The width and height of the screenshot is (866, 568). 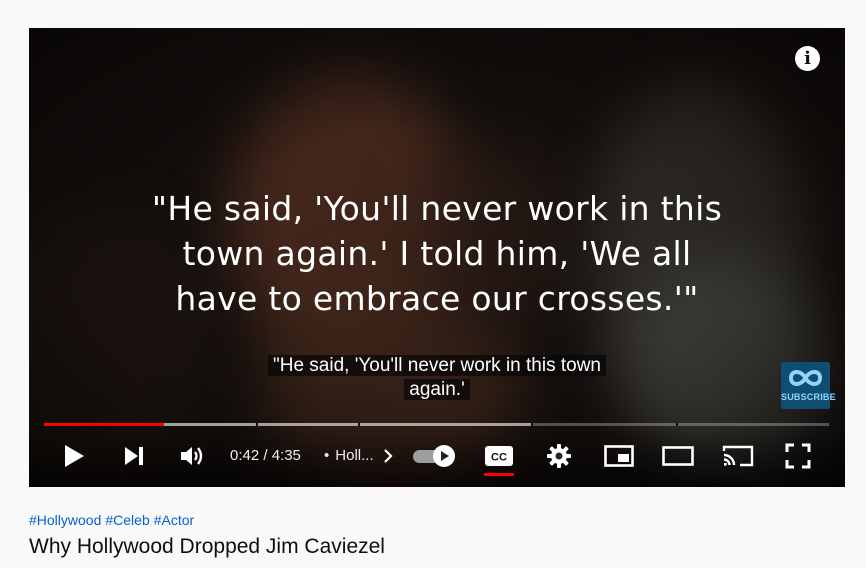 What do you see at coordinates (808, 397) in the screenshot?
I see `subscribe-label: SUBSCRIBE` at bounding box center [808, 397].